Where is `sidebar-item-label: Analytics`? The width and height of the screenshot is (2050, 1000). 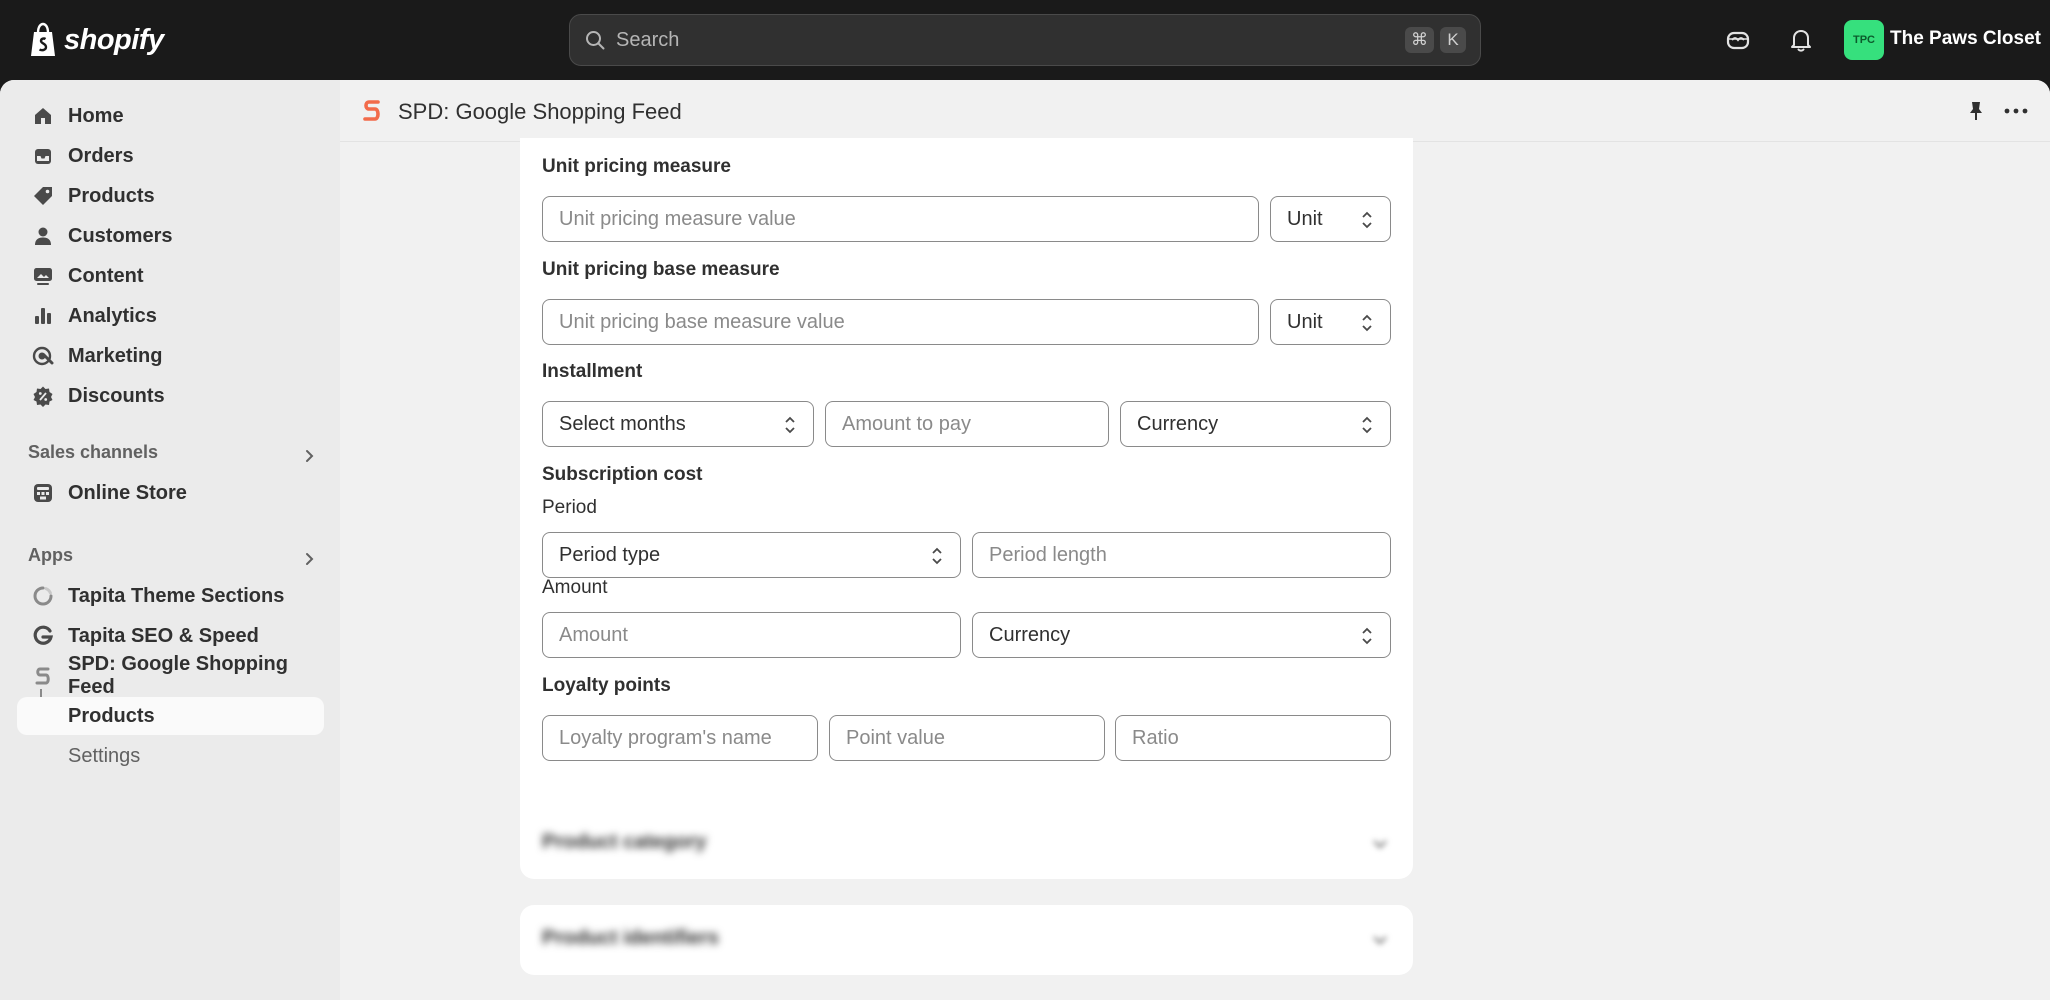 sidebar-item-label: Analytics is located at coordinates (112, 315).